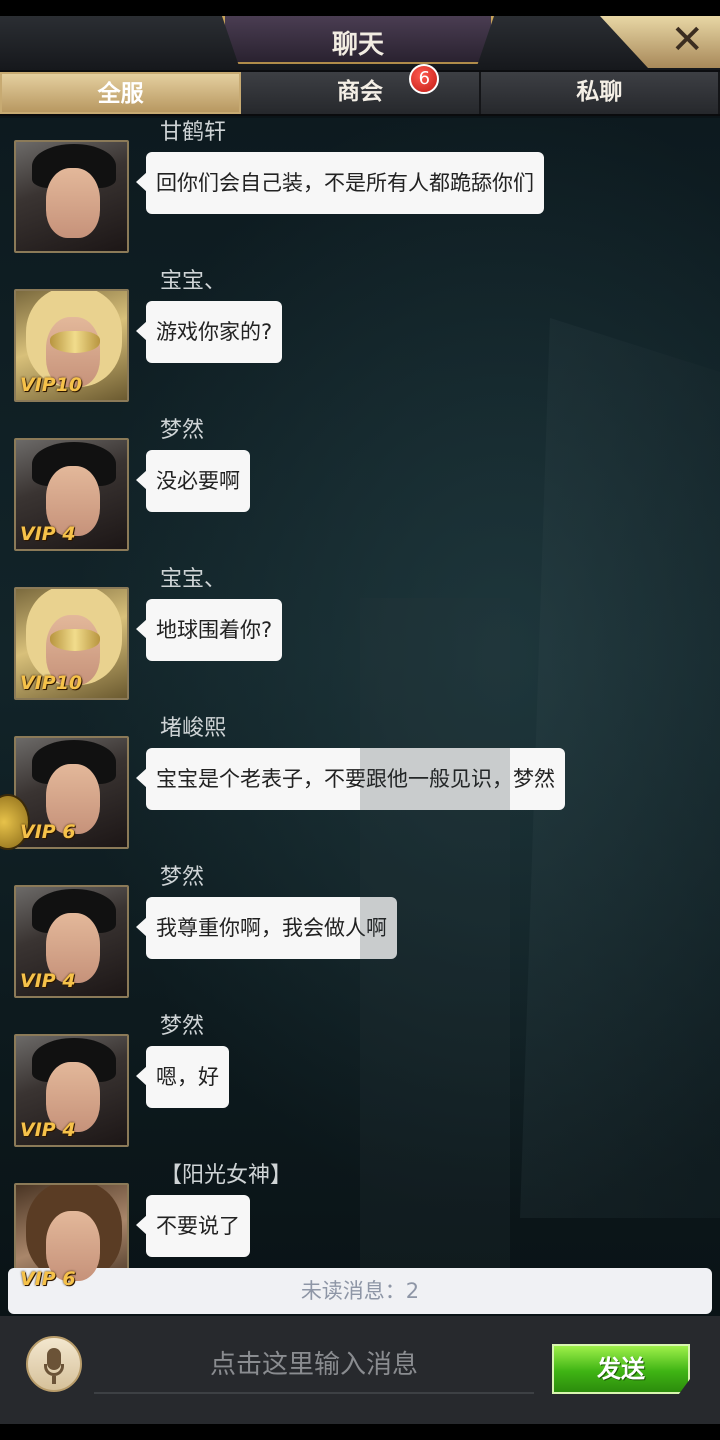 This screenshot has width=720, height=1440. Describe the element at coordinates (660, 42) in the screenshot. I see `close-button: ✕` at that location.